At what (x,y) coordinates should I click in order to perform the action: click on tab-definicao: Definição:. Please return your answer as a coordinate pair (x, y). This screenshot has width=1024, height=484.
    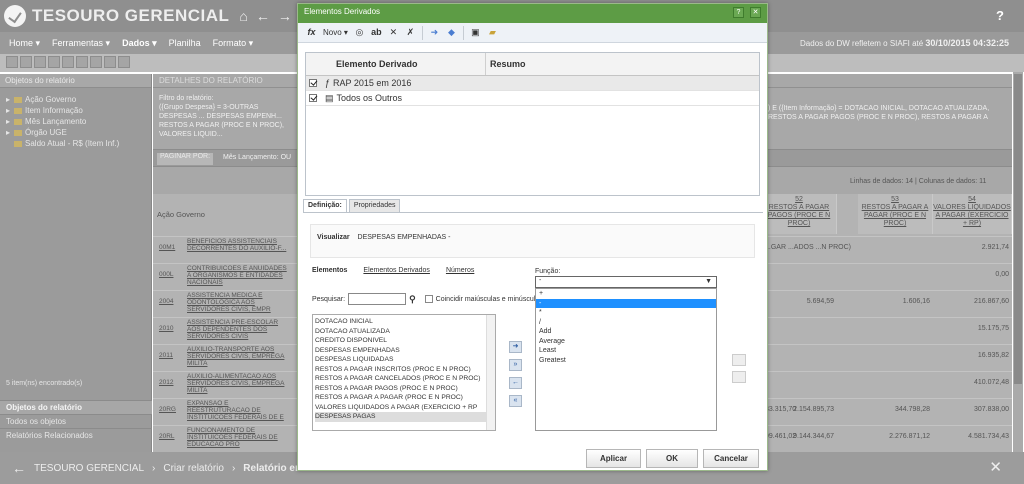
    Looking at the image, I should click on (325, 205).